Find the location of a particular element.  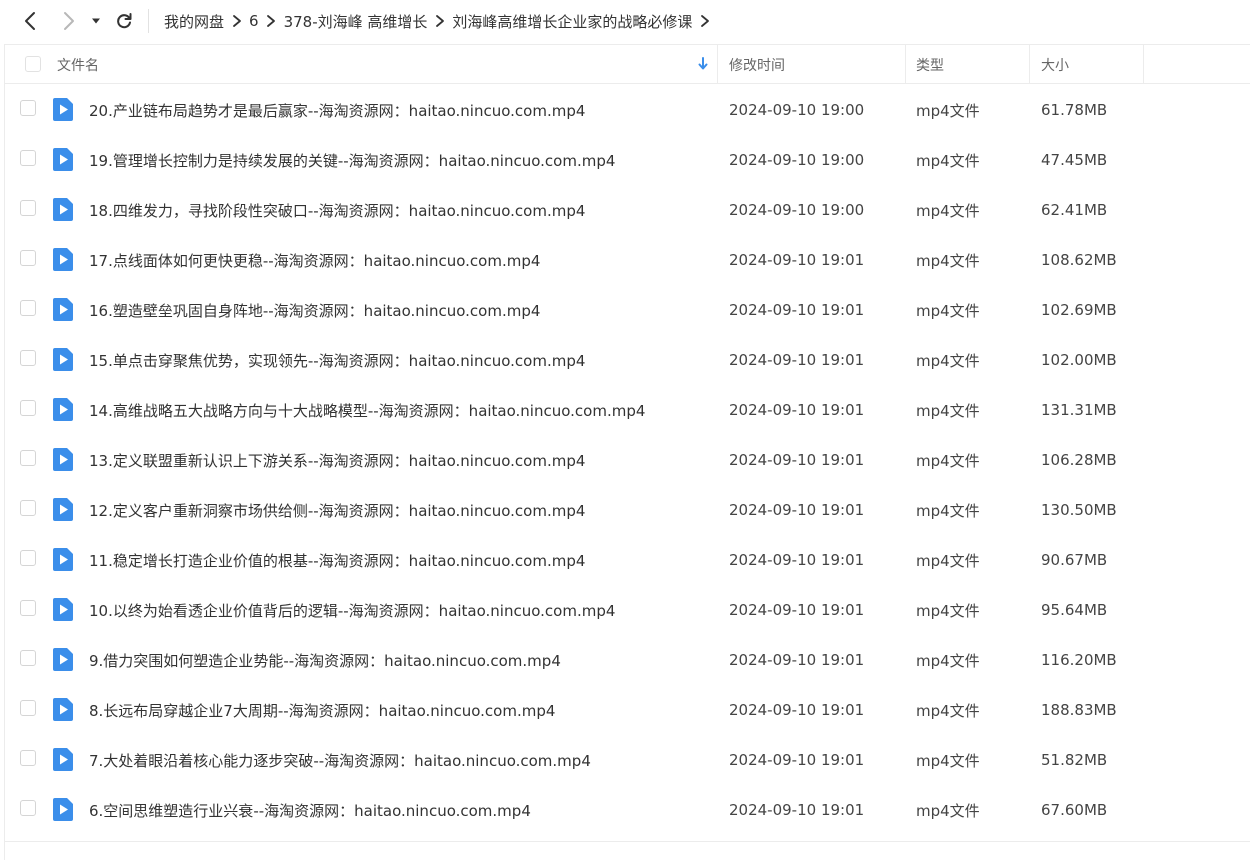

breadcrumb-item-current-folder: 刘海峰高维增长企业家的战略必修课 is located at coordinates (572, 21).